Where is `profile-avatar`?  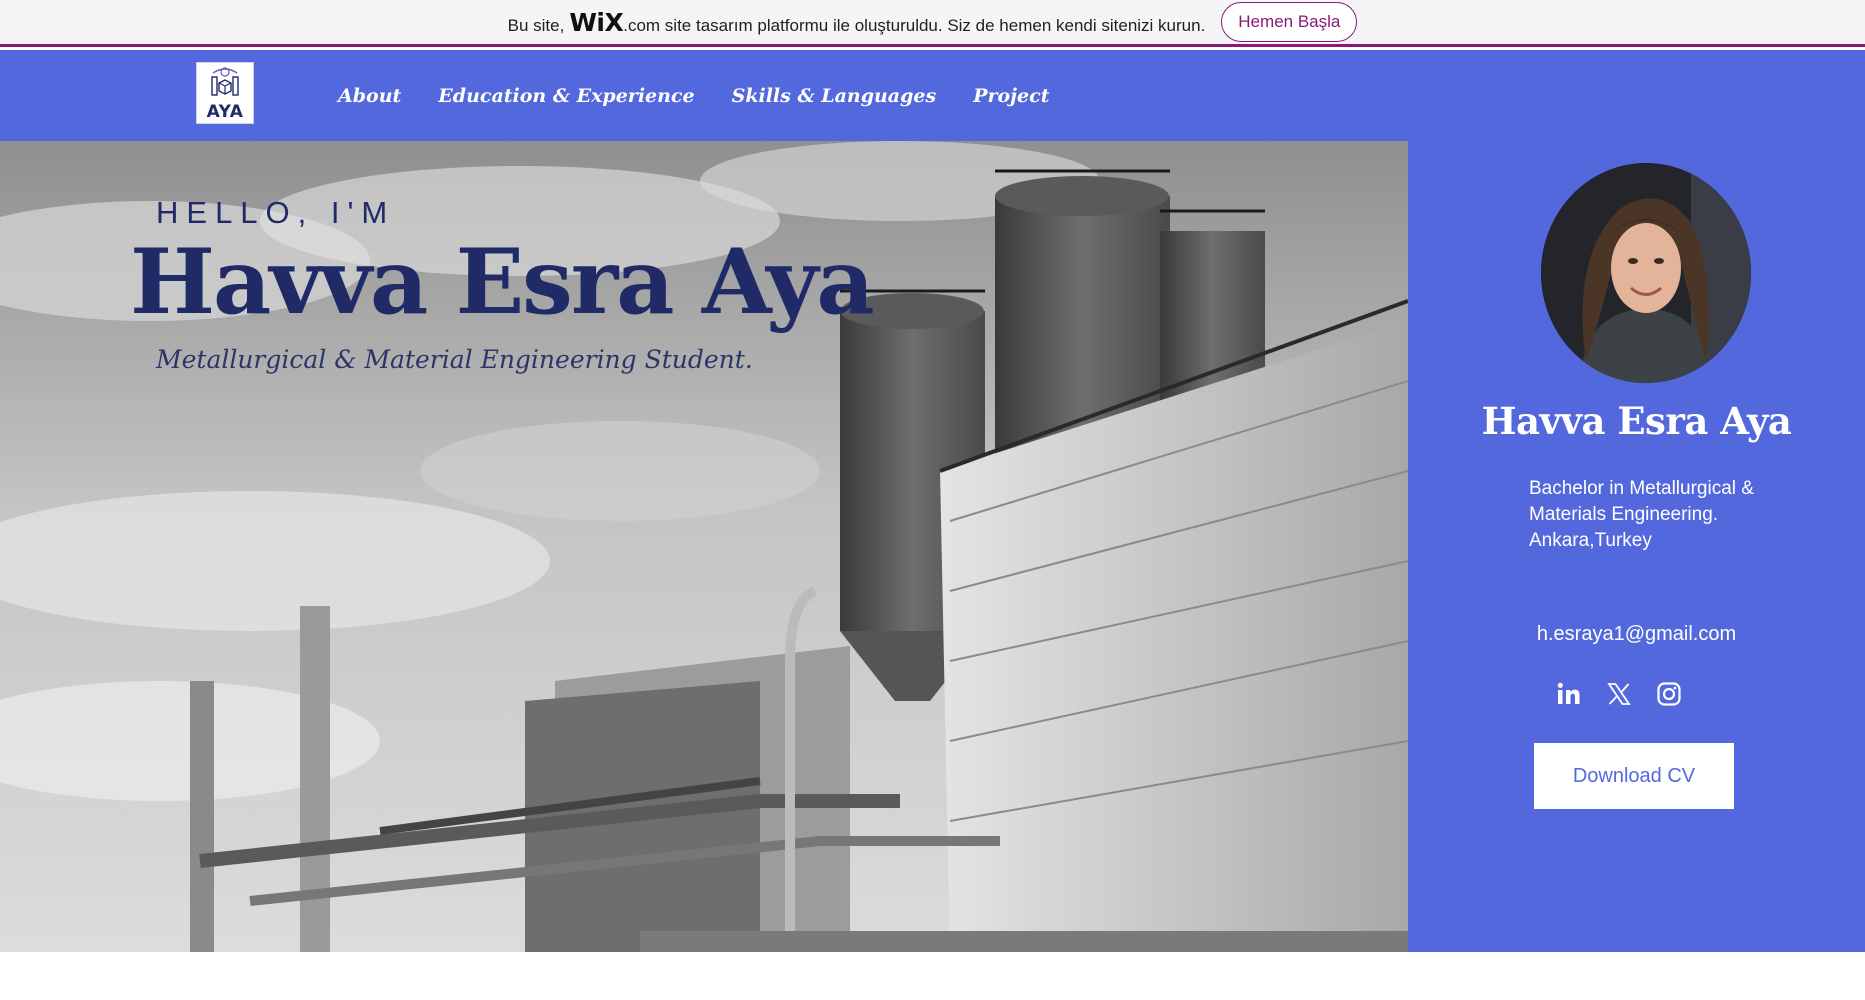 profile-avatar is located at coordinates (1646, 273).